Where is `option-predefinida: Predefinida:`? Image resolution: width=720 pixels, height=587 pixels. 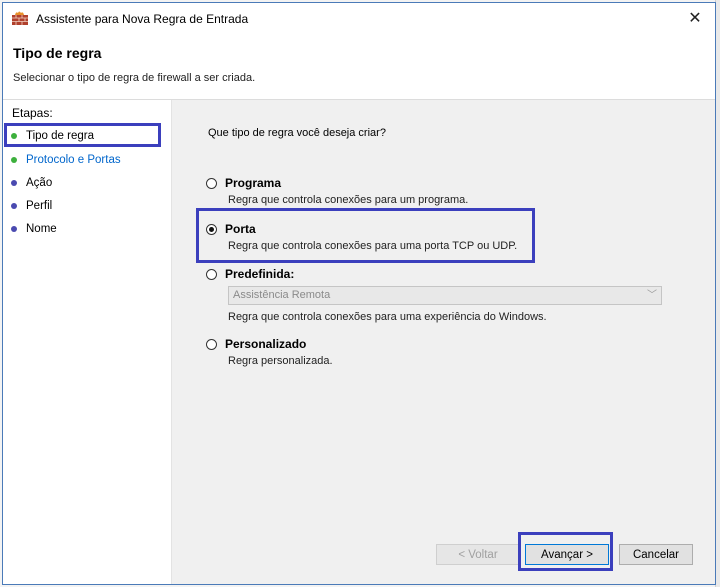 option-predefinida: Predefinida: is located at coordinates (250, 274).